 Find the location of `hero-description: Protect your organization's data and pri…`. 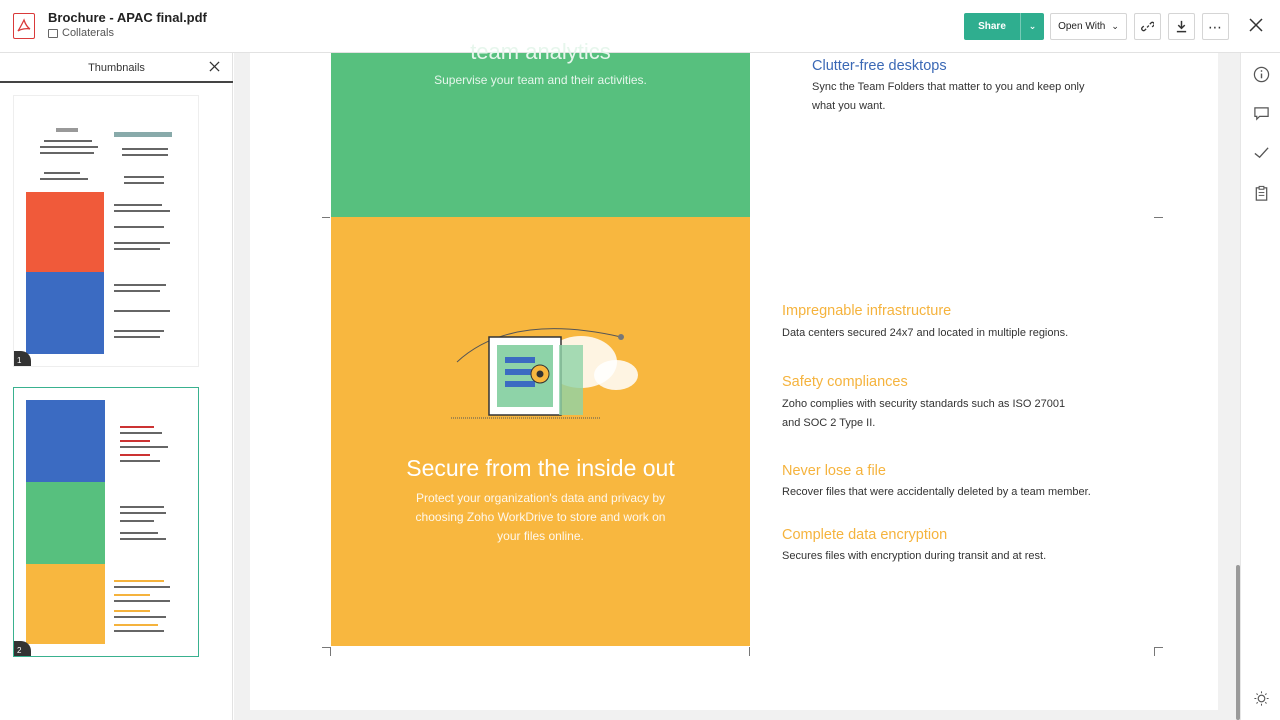

hero-description: Protect your organization's data and pri… is located at coordinates (540, 517).